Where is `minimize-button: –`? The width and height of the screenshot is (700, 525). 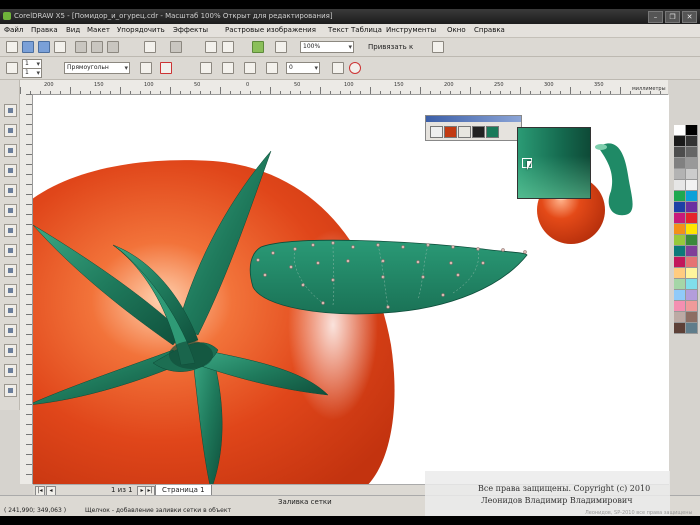 minimize-button: – is located at coordinates (655, 17).